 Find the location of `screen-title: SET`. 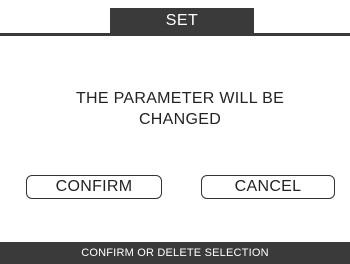

screen-title: SET is located at coordinates (182, 20).